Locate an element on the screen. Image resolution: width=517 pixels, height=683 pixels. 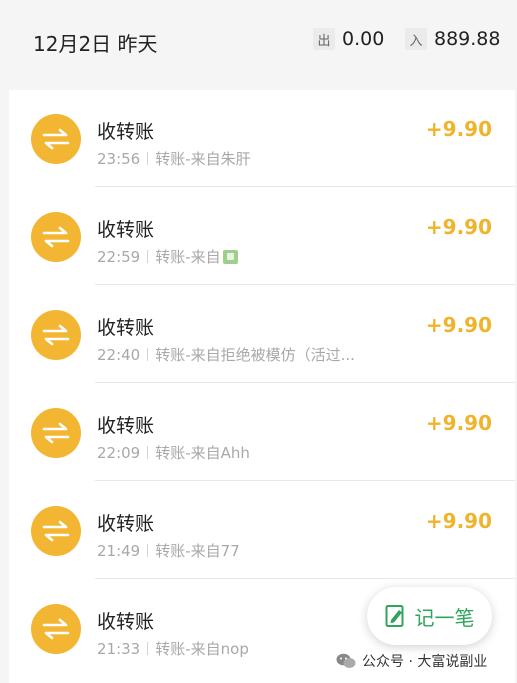
transaction-meta: 22:59 转账-来自 is located at coordinates (167, 256).